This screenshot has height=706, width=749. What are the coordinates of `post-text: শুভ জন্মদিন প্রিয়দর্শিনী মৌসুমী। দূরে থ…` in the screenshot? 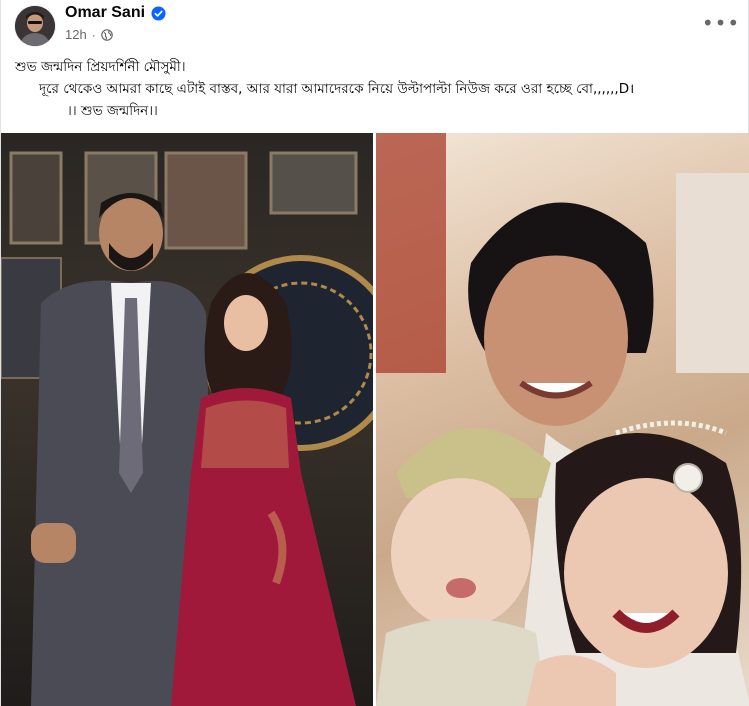 It's located at (371, 89).